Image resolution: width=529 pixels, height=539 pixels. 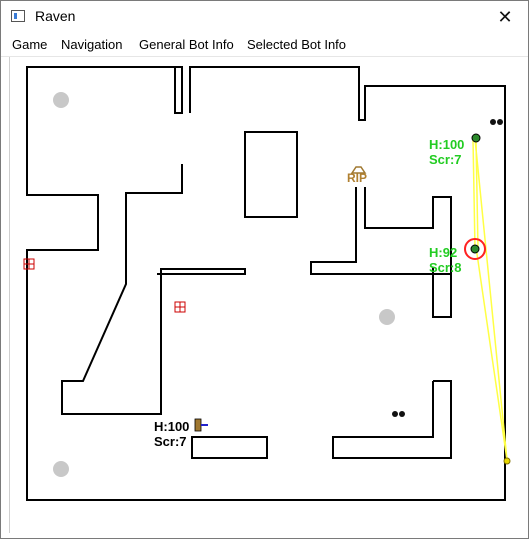 I want to click on menu-game: Game, so click(x=29, y=44).